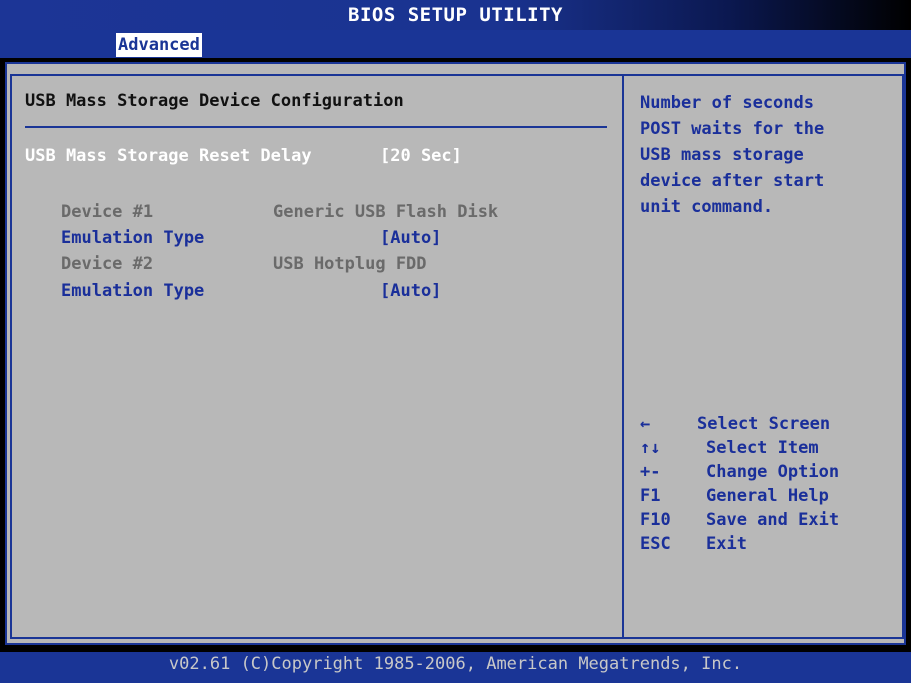  I want to click on device-1-emulation-value: [Auto], so click(411, 238).